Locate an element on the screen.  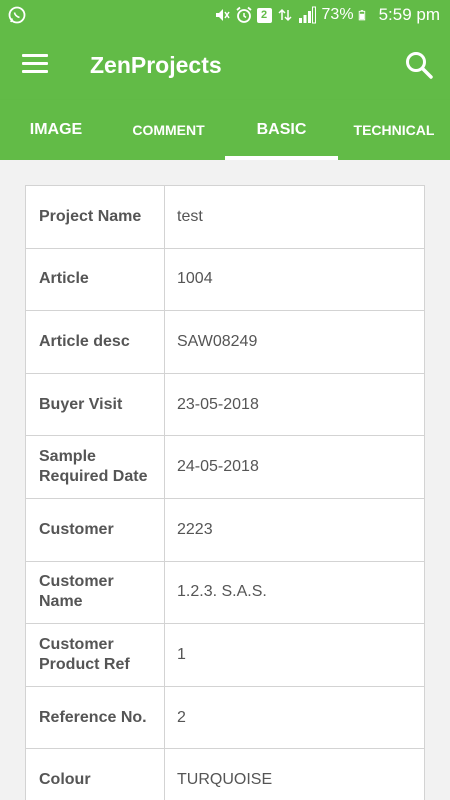
menu-icon is located at coordinates (35, 55).